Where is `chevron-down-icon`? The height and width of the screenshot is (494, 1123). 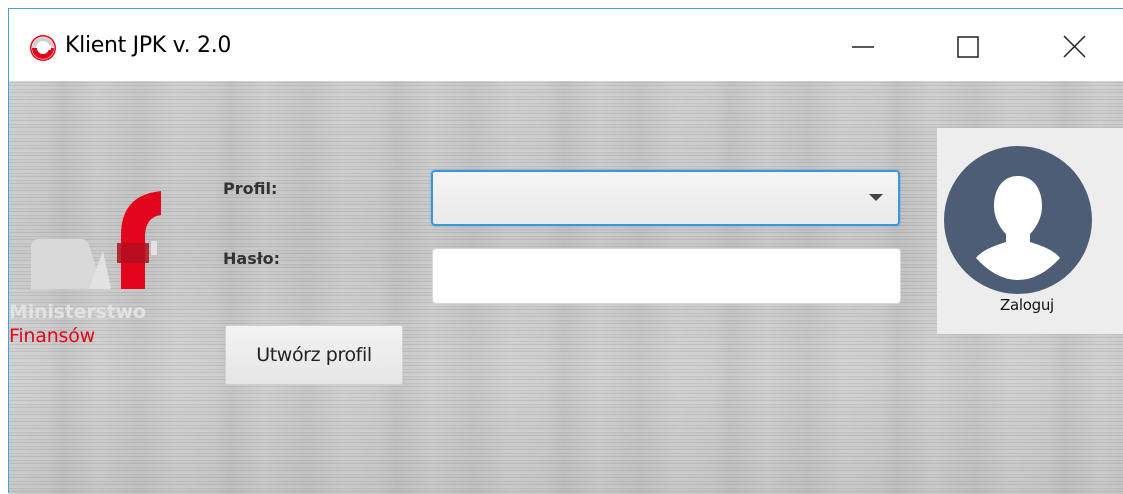
chevron-down-icon is located at coordinates (876, 197).